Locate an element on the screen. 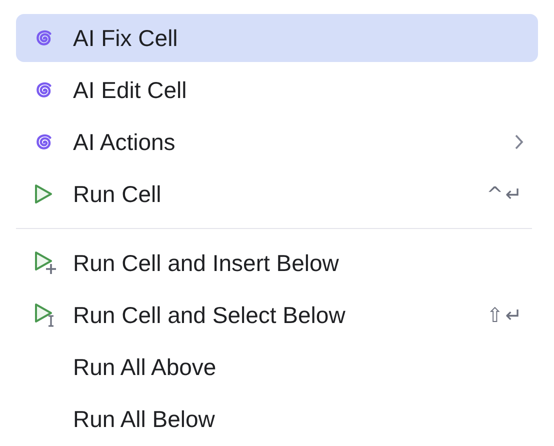 This screenshot has width=554, height=446. menu-item: AI Actions is located at coordinates (277, 142).